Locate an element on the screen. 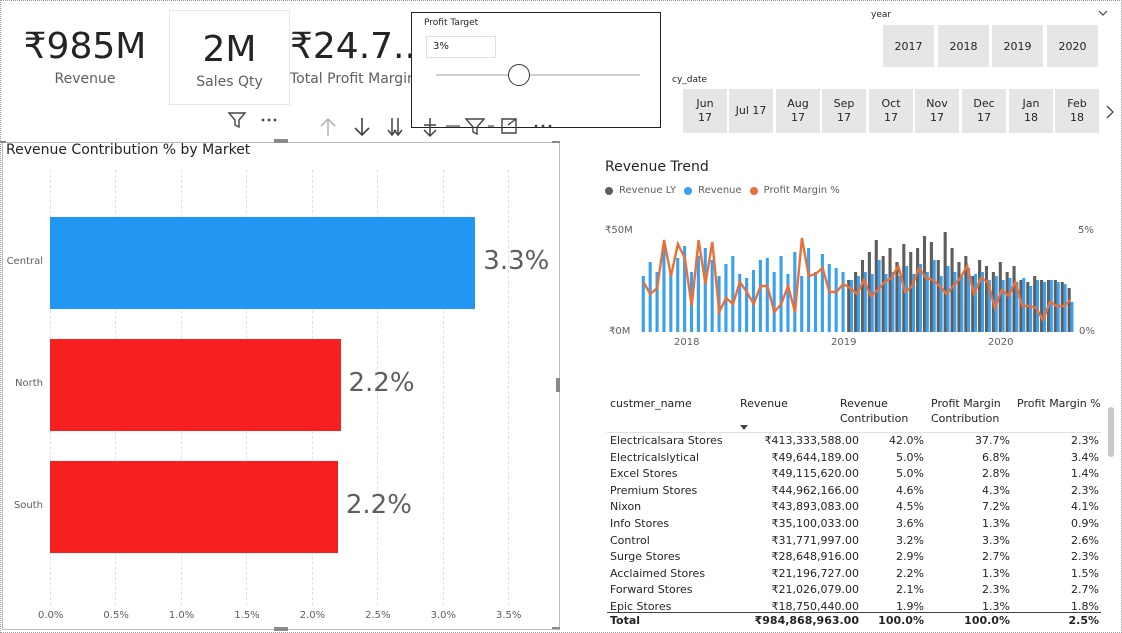 The image size is (1122, 633). trend-chart-plot is located at coordinates (857, 280).